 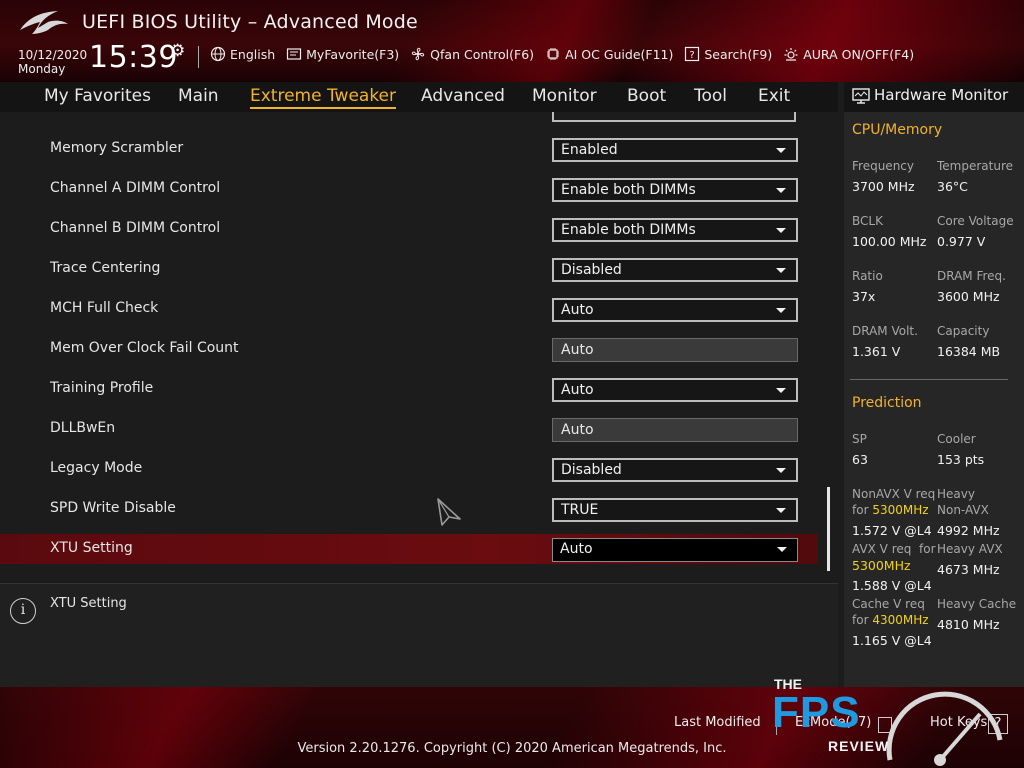 I want to click on cache-for-line: for 4300MHz, so click(x=890, y=620).